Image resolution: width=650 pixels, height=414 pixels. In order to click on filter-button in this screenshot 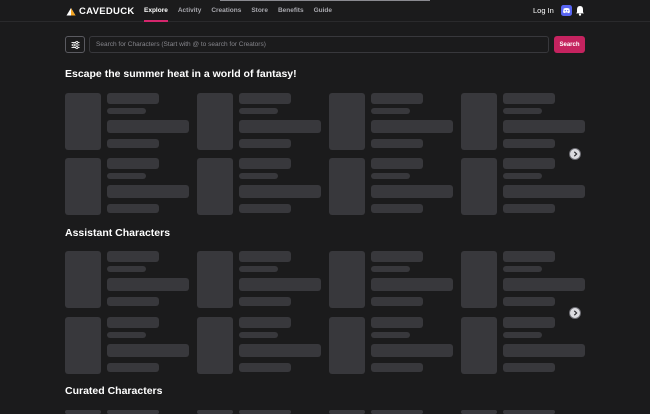, I will do `click(75, 44)`.